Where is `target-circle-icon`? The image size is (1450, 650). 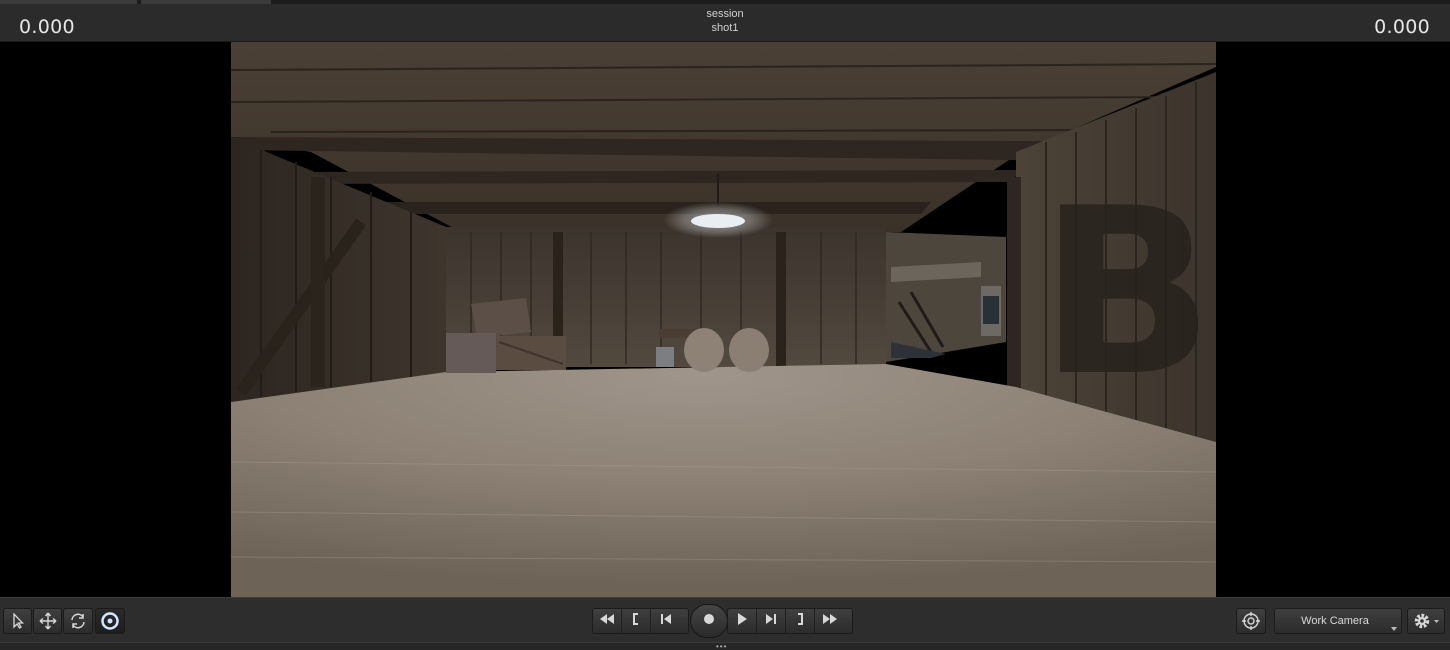
target-circle-icon is located at coordinates (110, 621).